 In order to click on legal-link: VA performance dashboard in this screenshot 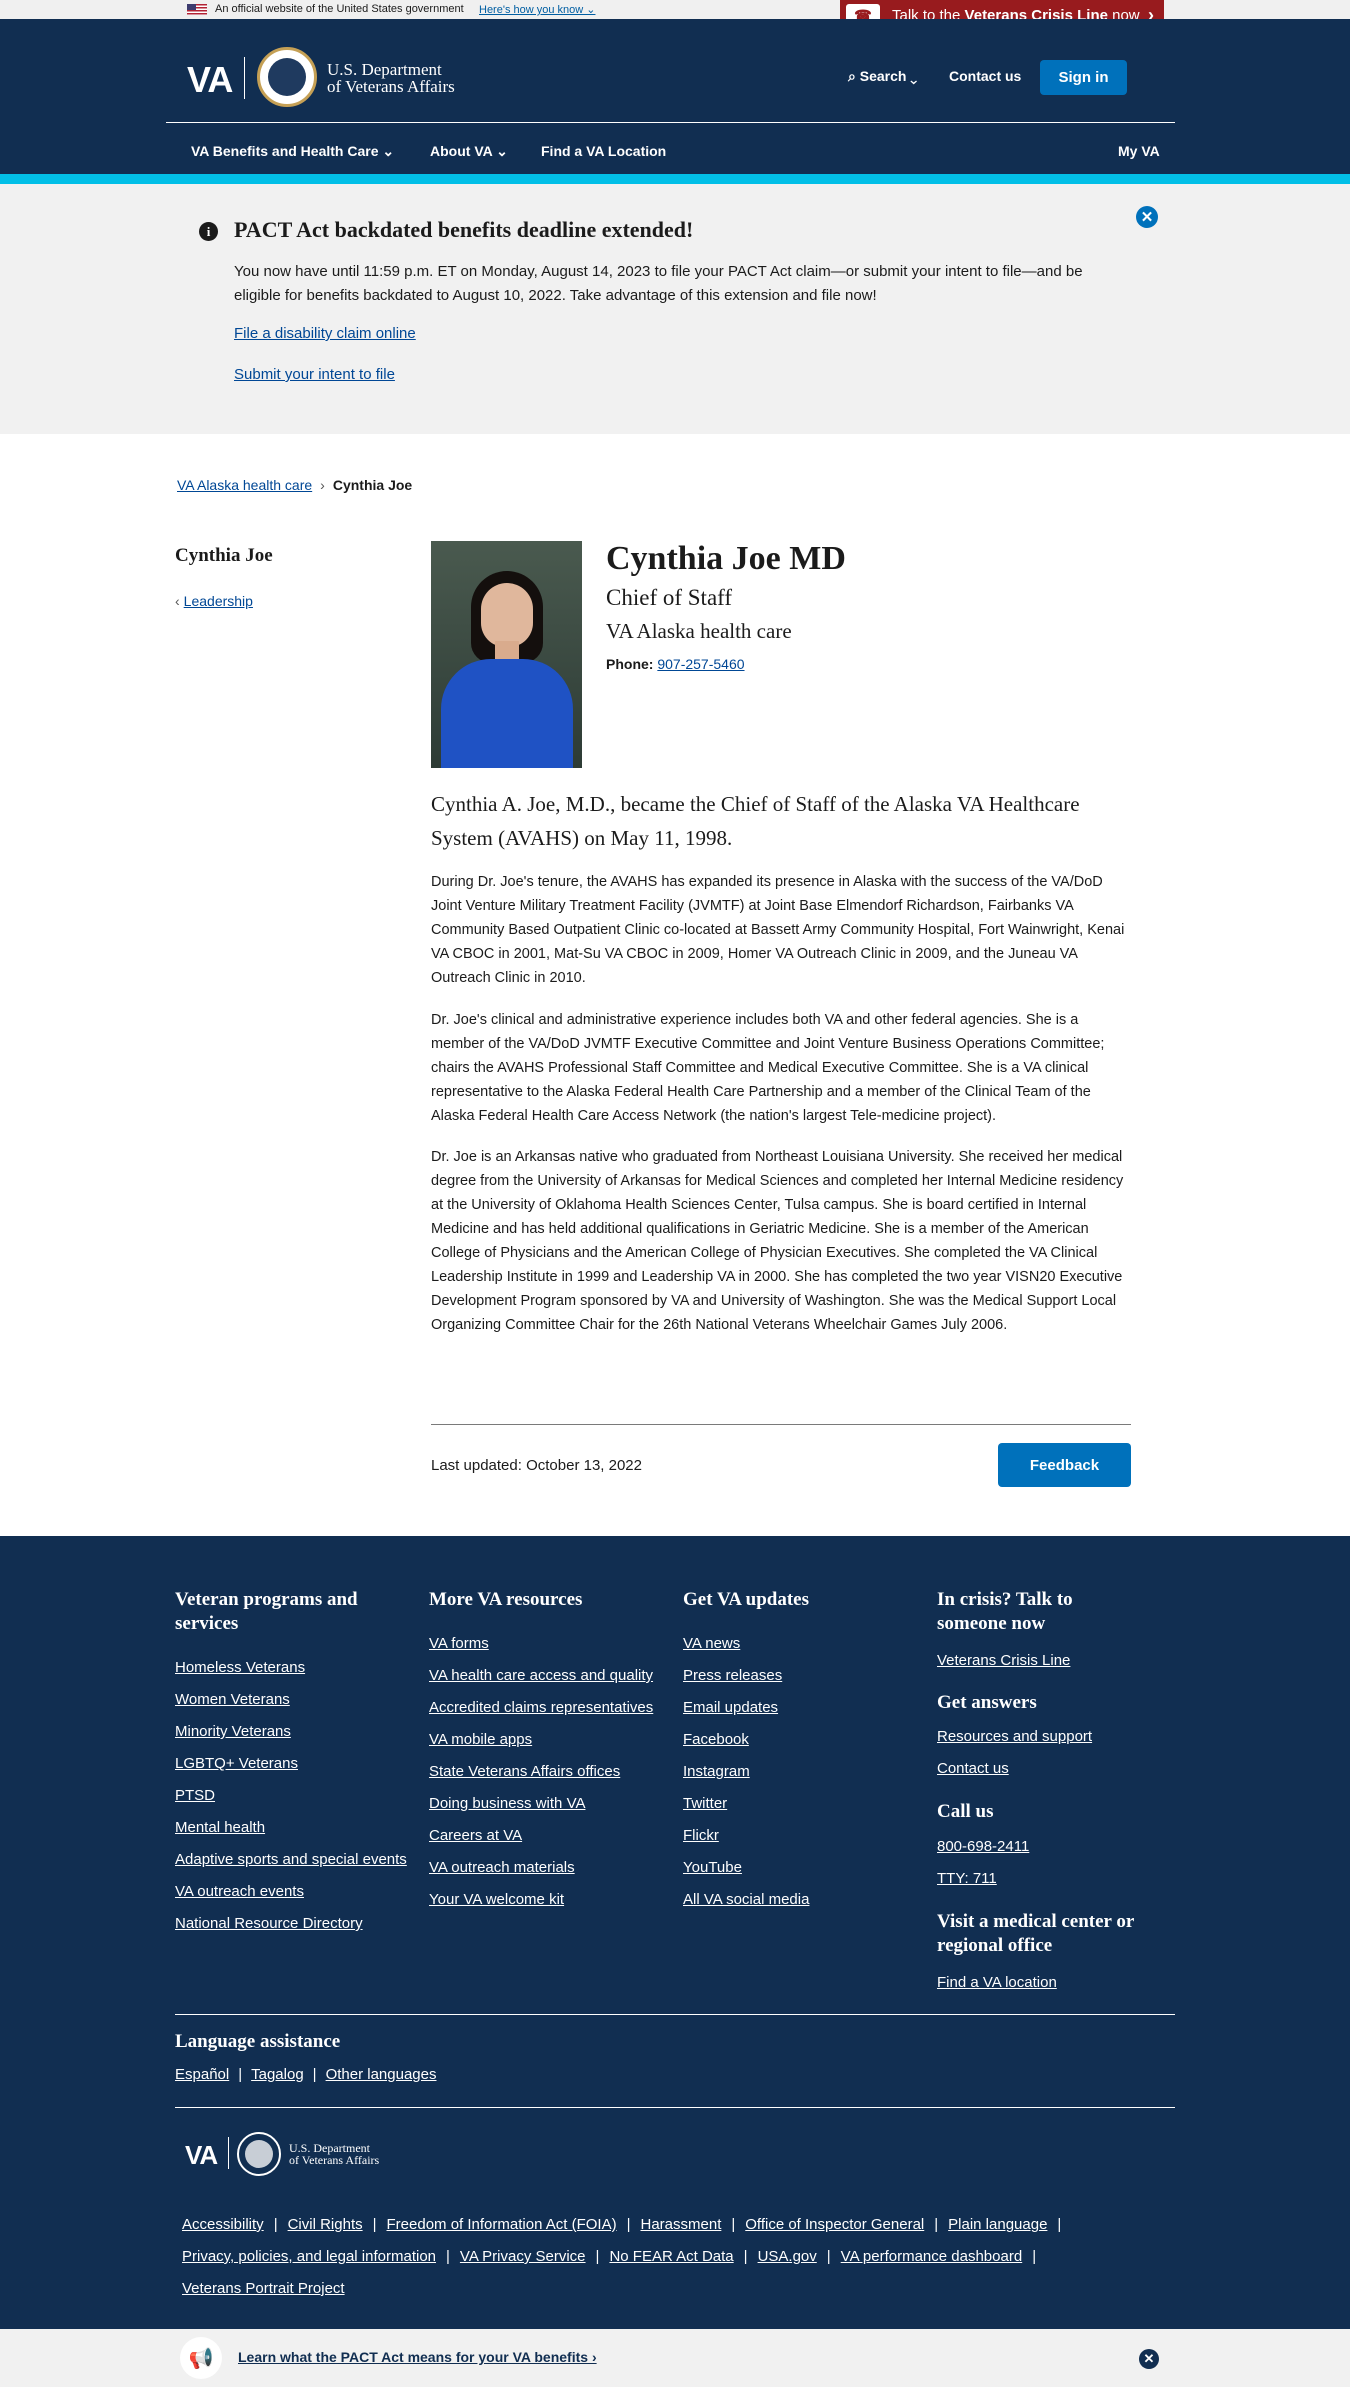, I will do `click(932, 2256)`.